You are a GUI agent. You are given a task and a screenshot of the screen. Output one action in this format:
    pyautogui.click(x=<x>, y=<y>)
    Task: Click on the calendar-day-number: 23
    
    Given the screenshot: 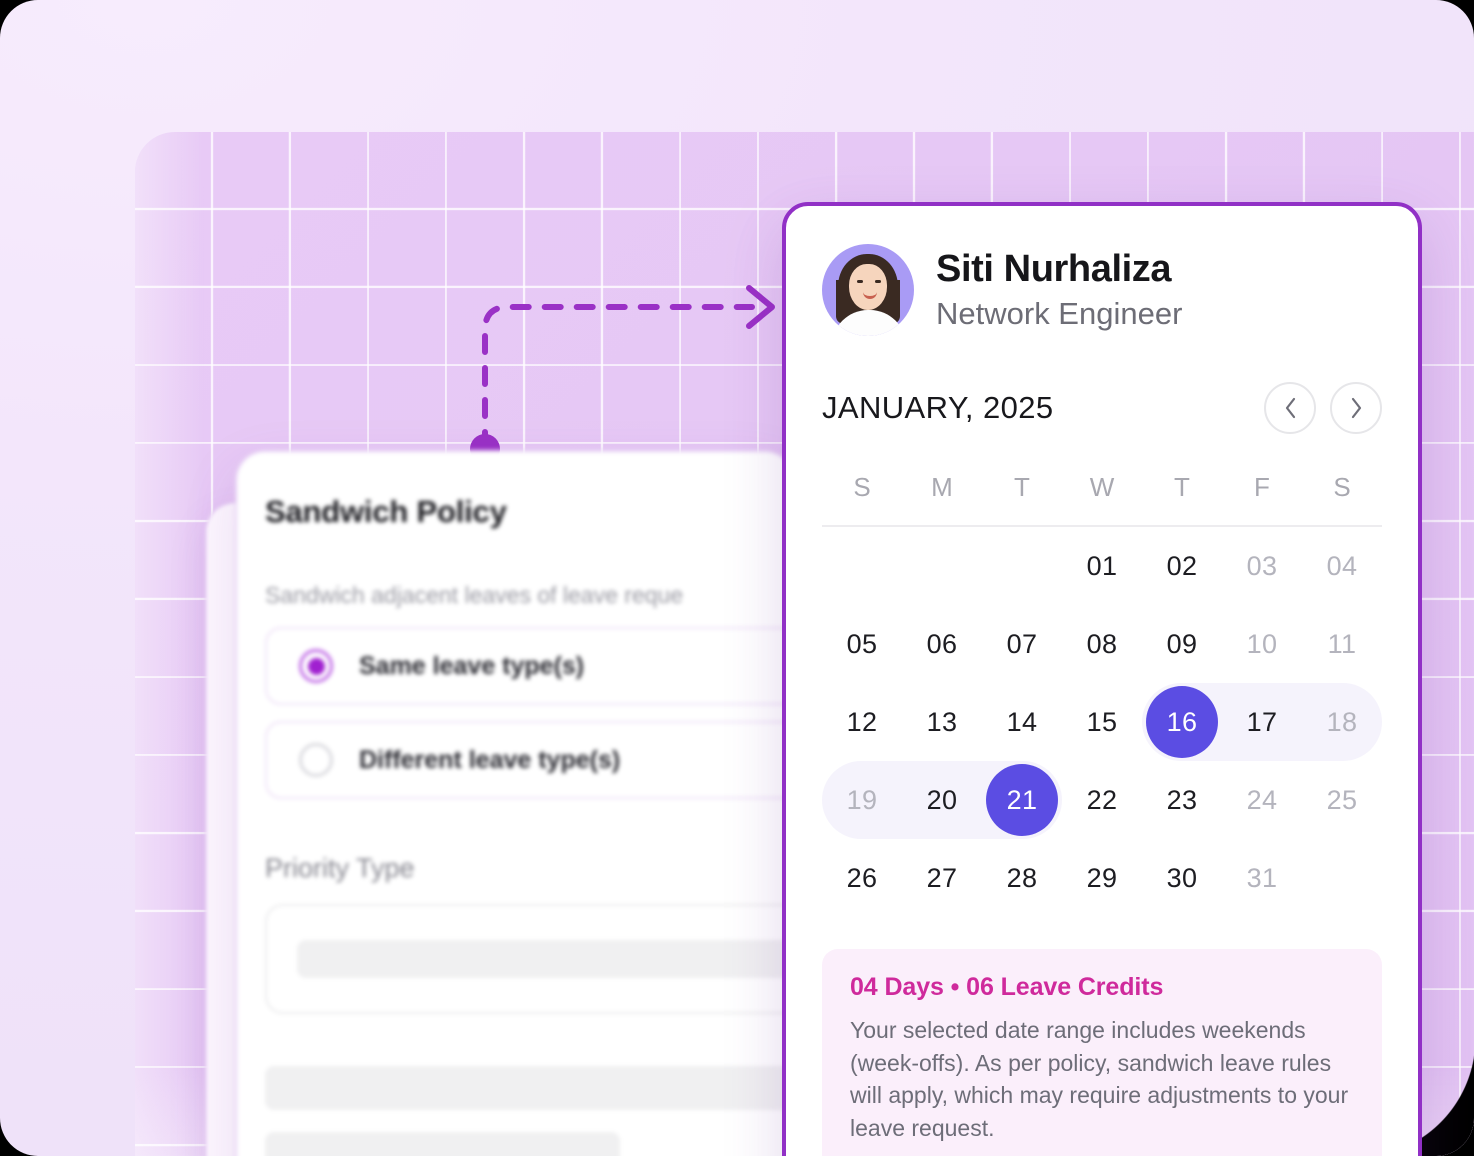 What is the action you would take?
    pyautogui.click(x=1182, y=799)
    